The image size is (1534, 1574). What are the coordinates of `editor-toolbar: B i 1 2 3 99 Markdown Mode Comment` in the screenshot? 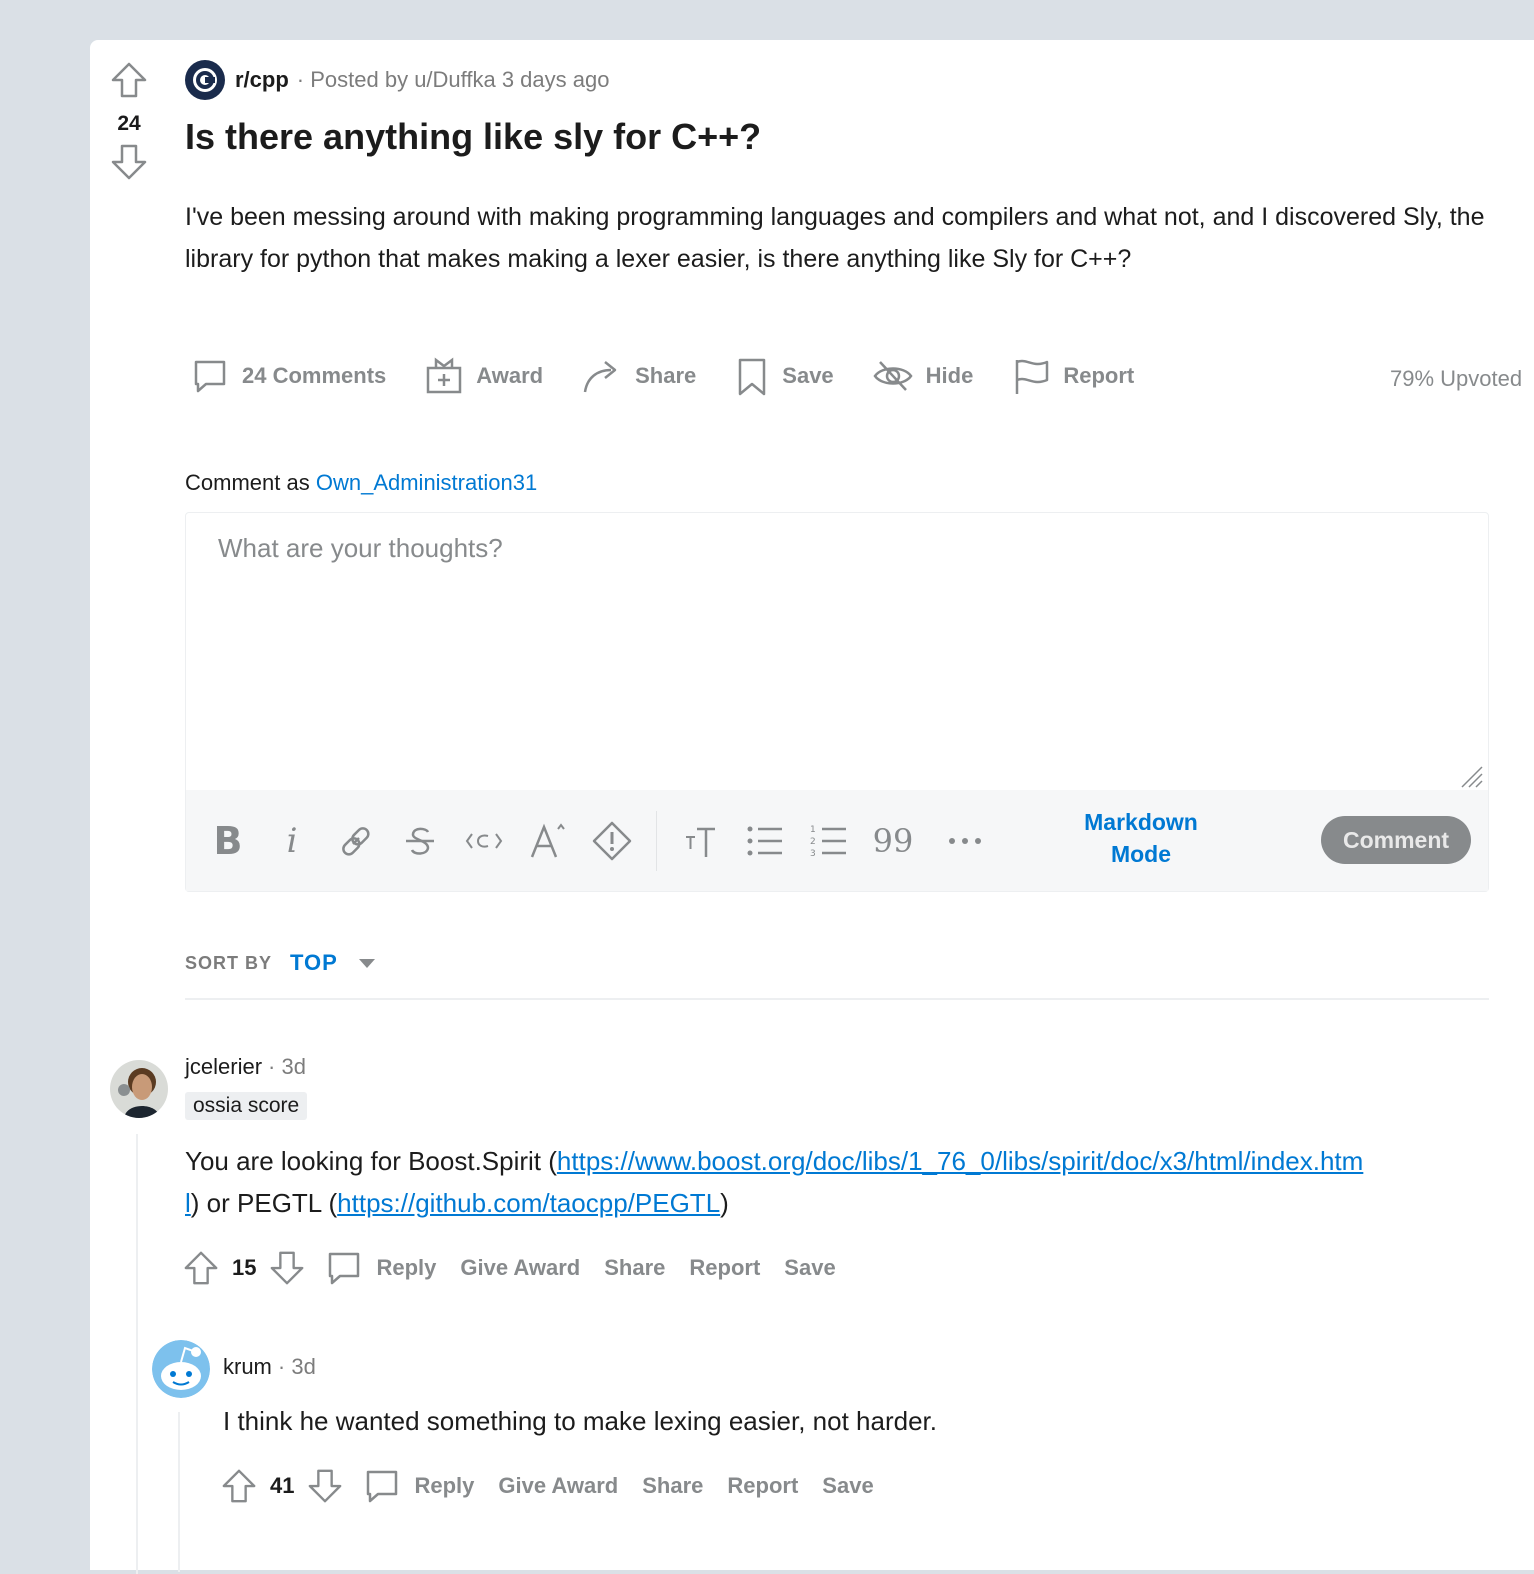 It's located at (837, 840).